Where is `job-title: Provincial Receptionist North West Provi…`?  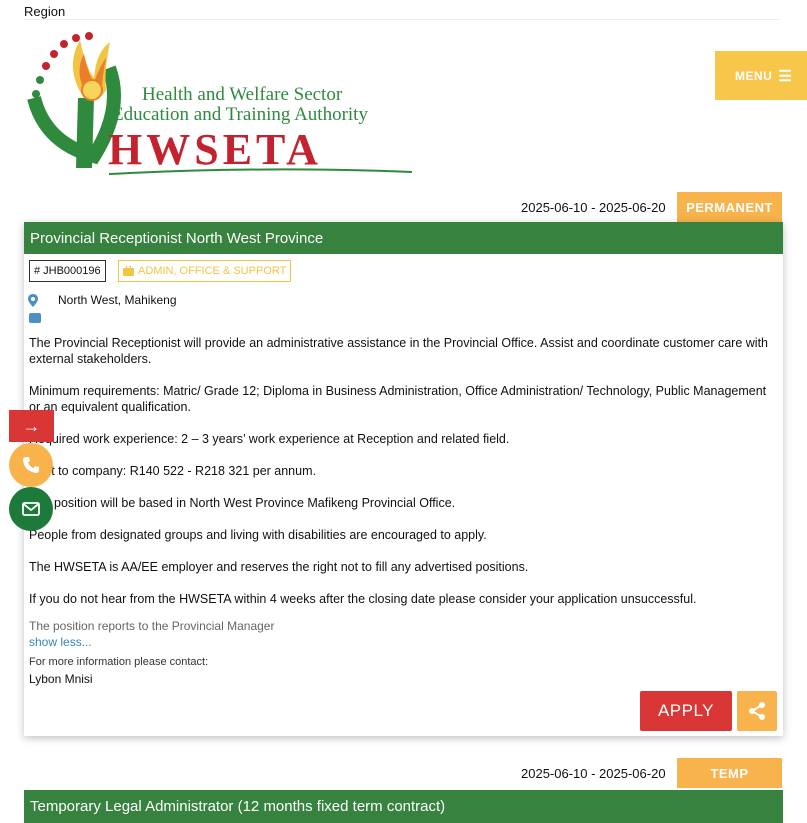 job-title: Provincial Receptionist North West Provi… is located at coordinates (403, 238).